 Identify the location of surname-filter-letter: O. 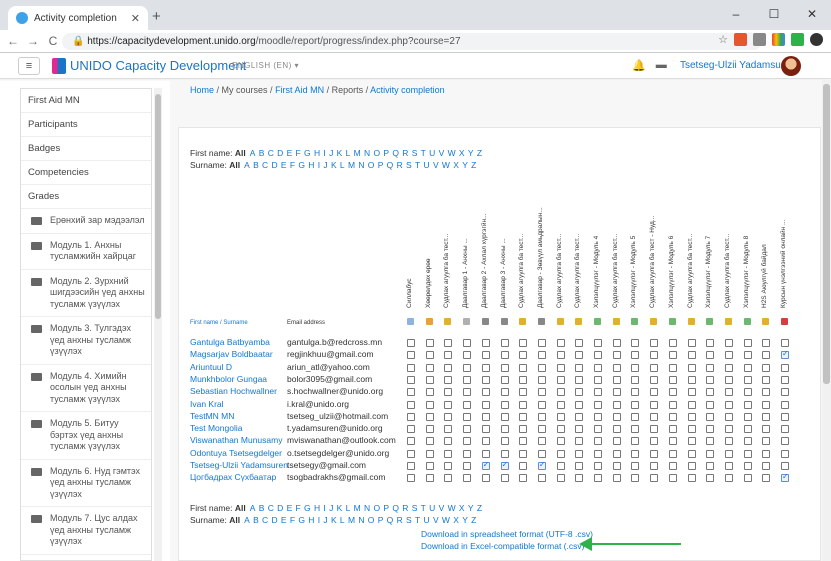
(371, 165).